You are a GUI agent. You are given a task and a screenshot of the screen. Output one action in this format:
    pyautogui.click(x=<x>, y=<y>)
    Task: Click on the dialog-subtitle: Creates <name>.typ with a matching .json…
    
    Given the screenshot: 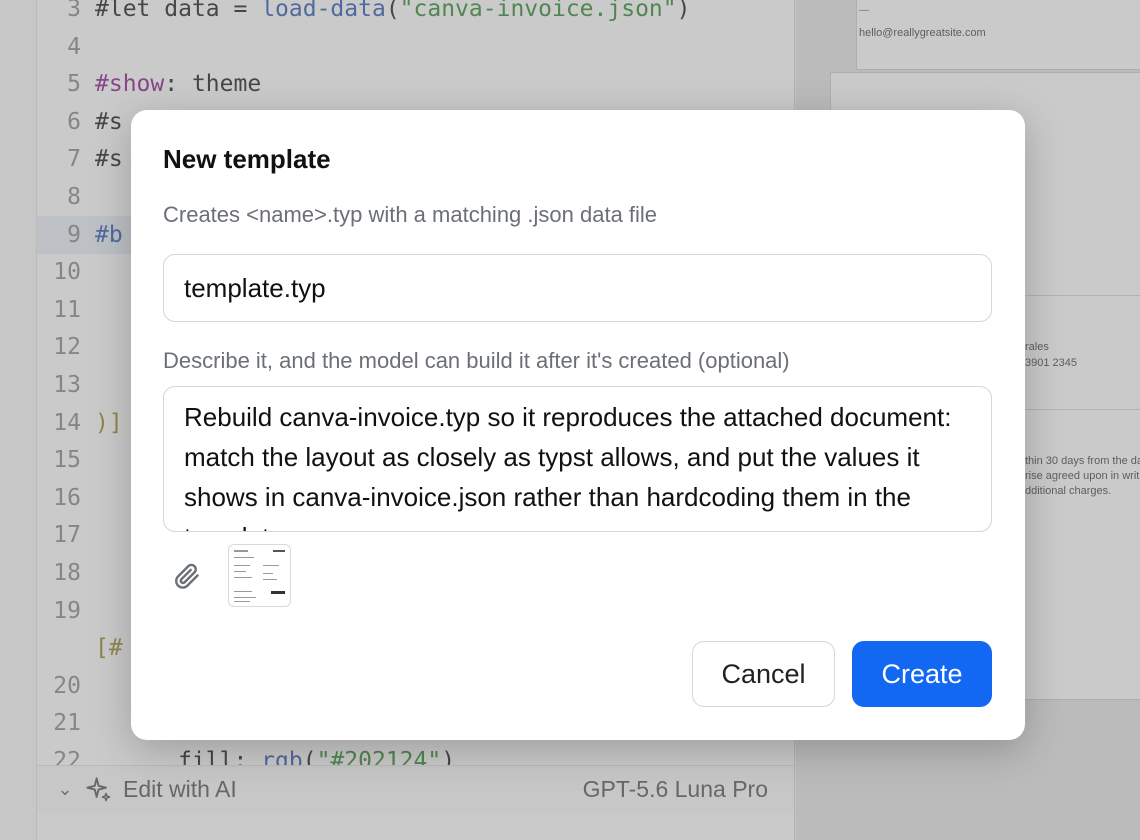 What is the action you would take?
    pyautogui.click(x=410, y=214)
    